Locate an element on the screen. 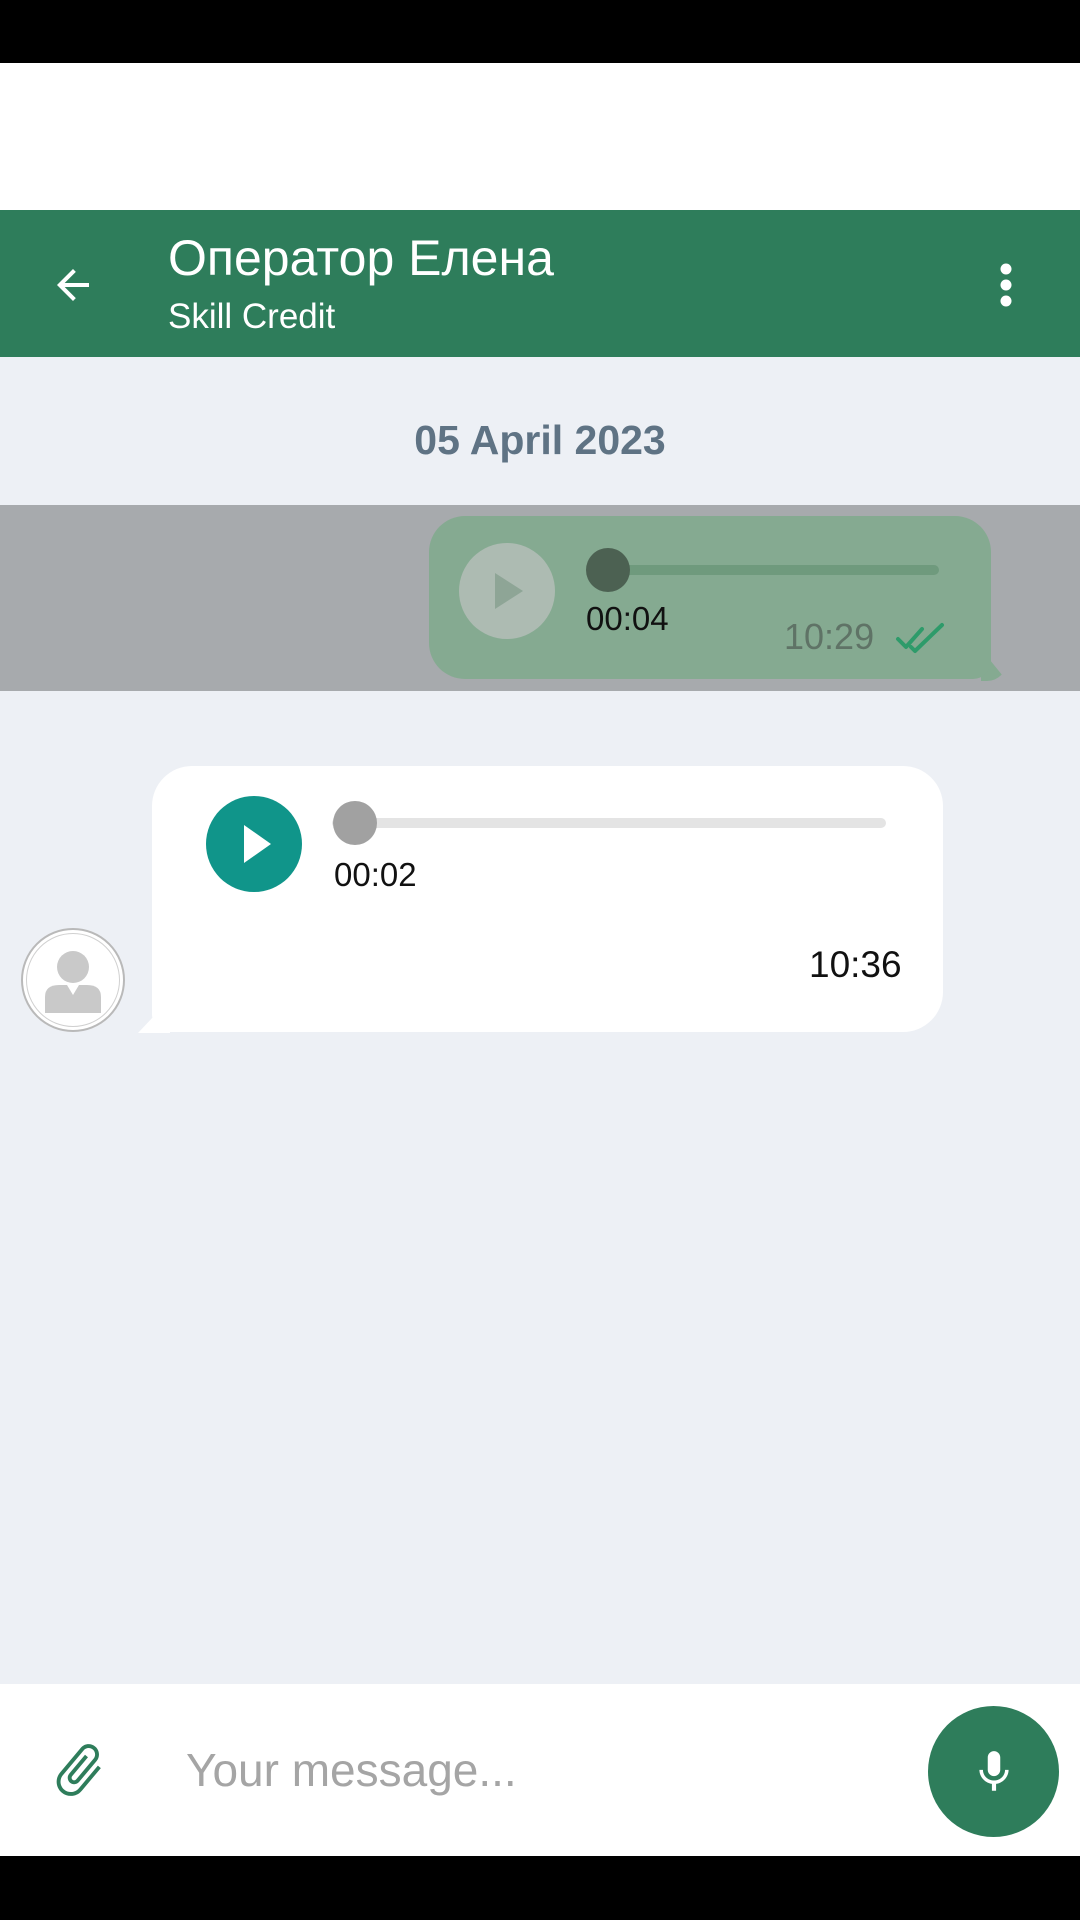 The height and width of the screenshot is (1920, 1080). contact-name: Оператор Елена is located at coordinates (361, 258).